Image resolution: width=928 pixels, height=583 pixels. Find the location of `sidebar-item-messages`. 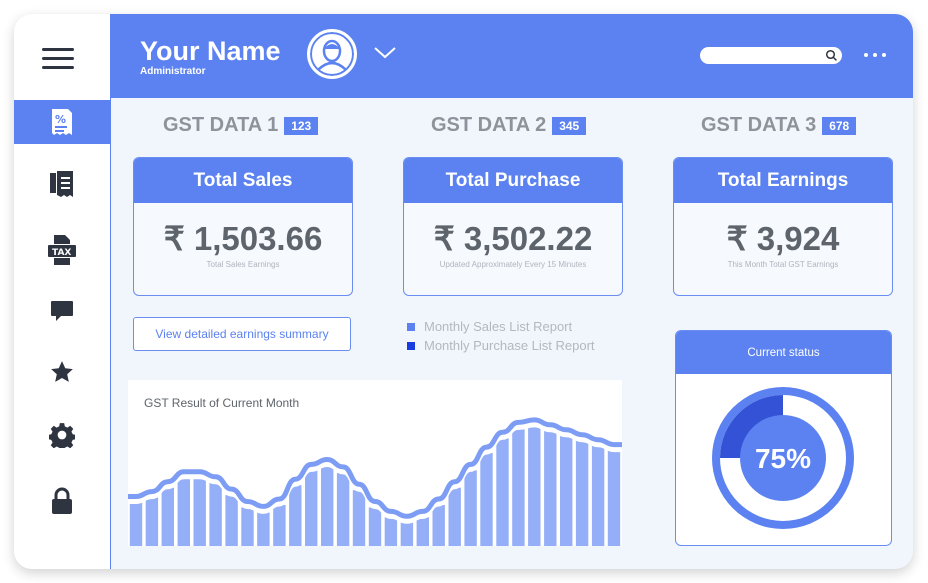

sidebar-item-messages is located at coordinates (62, 311).